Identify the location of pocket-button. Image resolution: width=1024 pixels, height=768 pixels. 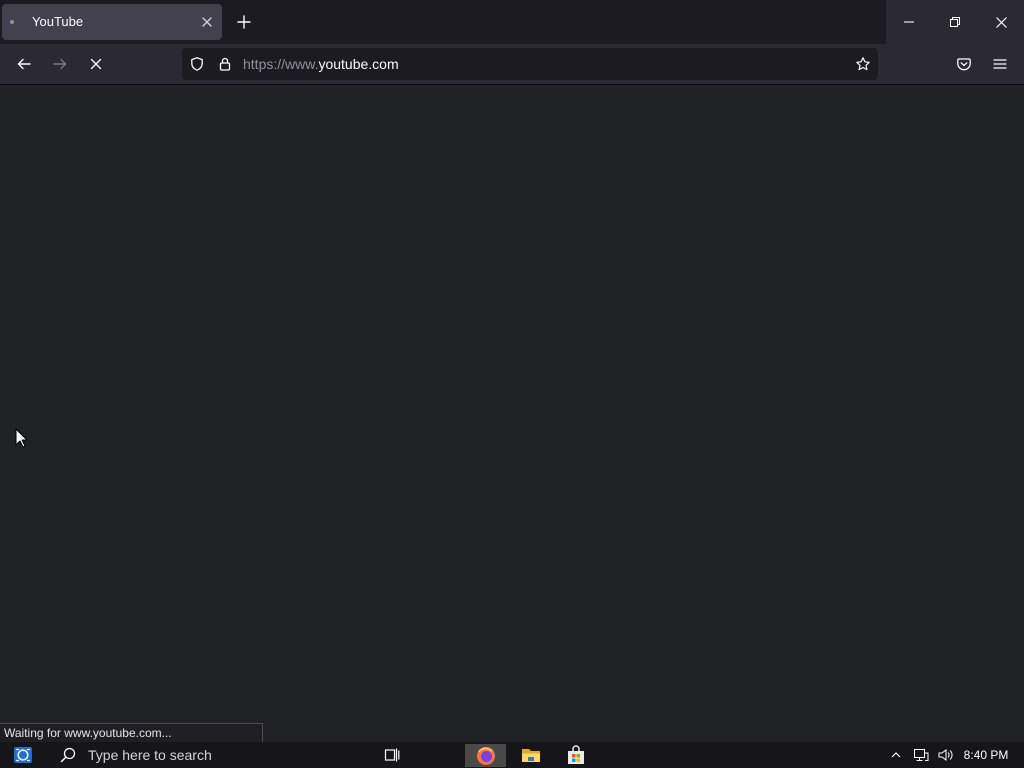
(964, 64).